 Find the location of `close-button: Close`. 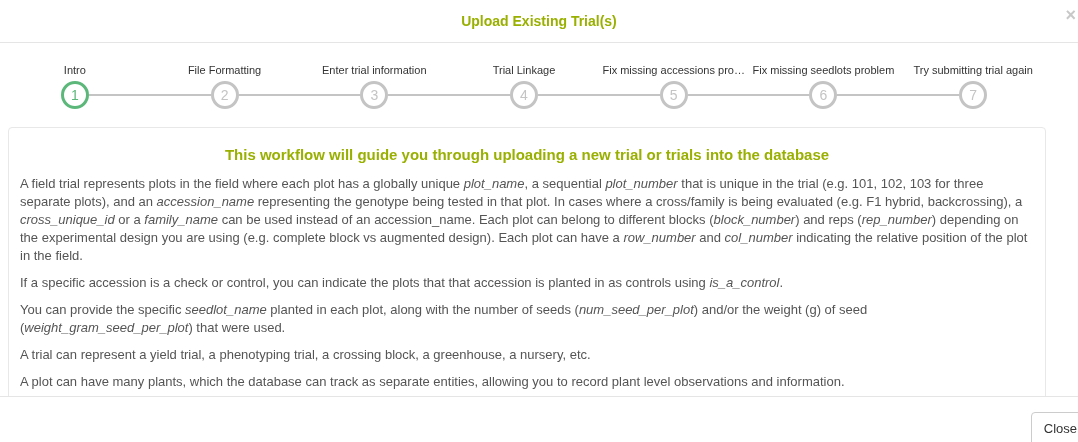

close-button: Close is located at coordinates (1054, 427).